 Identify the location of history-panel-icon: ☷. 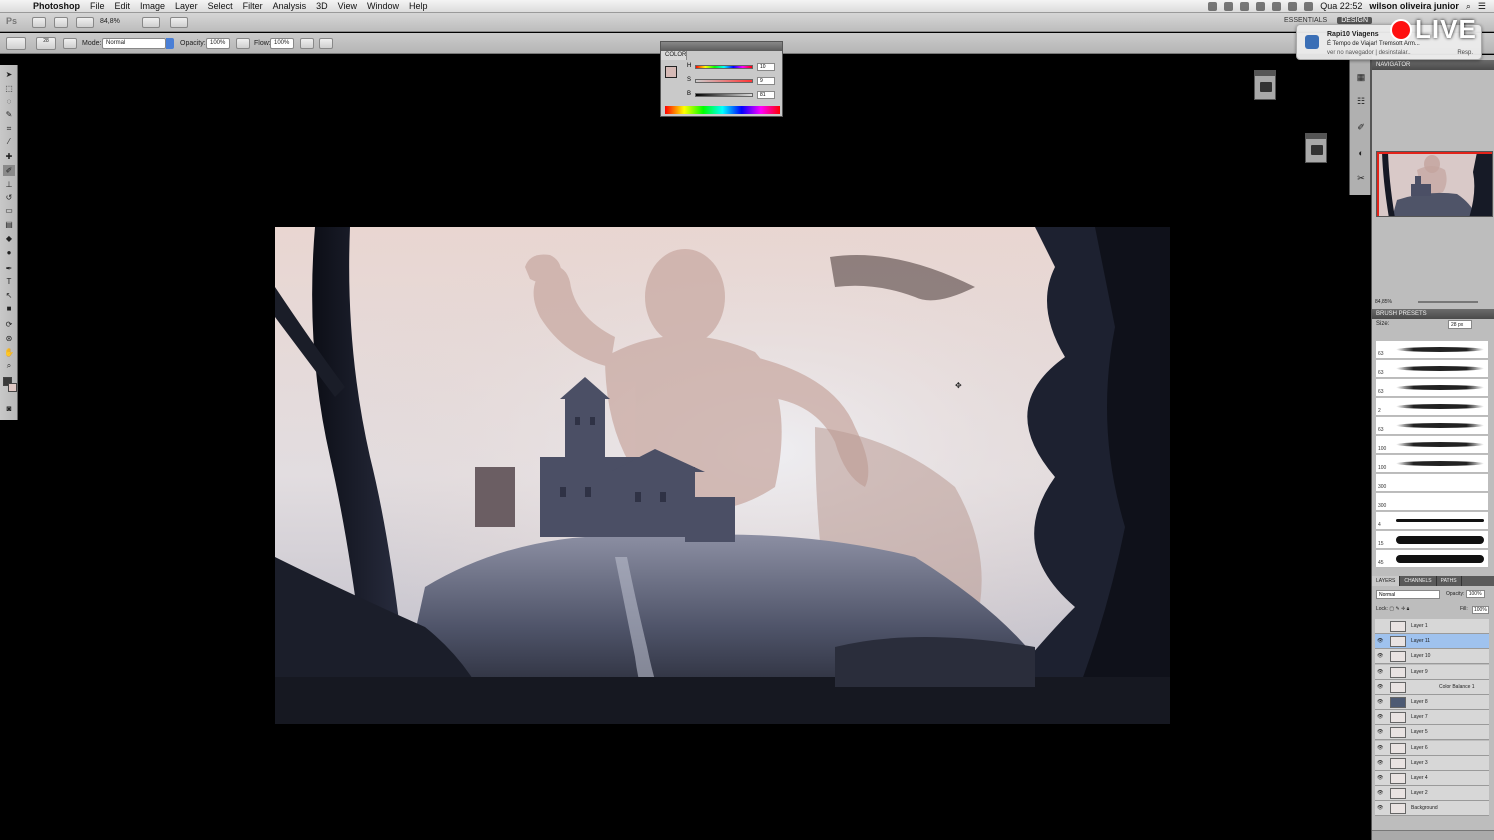
(1361, 101).